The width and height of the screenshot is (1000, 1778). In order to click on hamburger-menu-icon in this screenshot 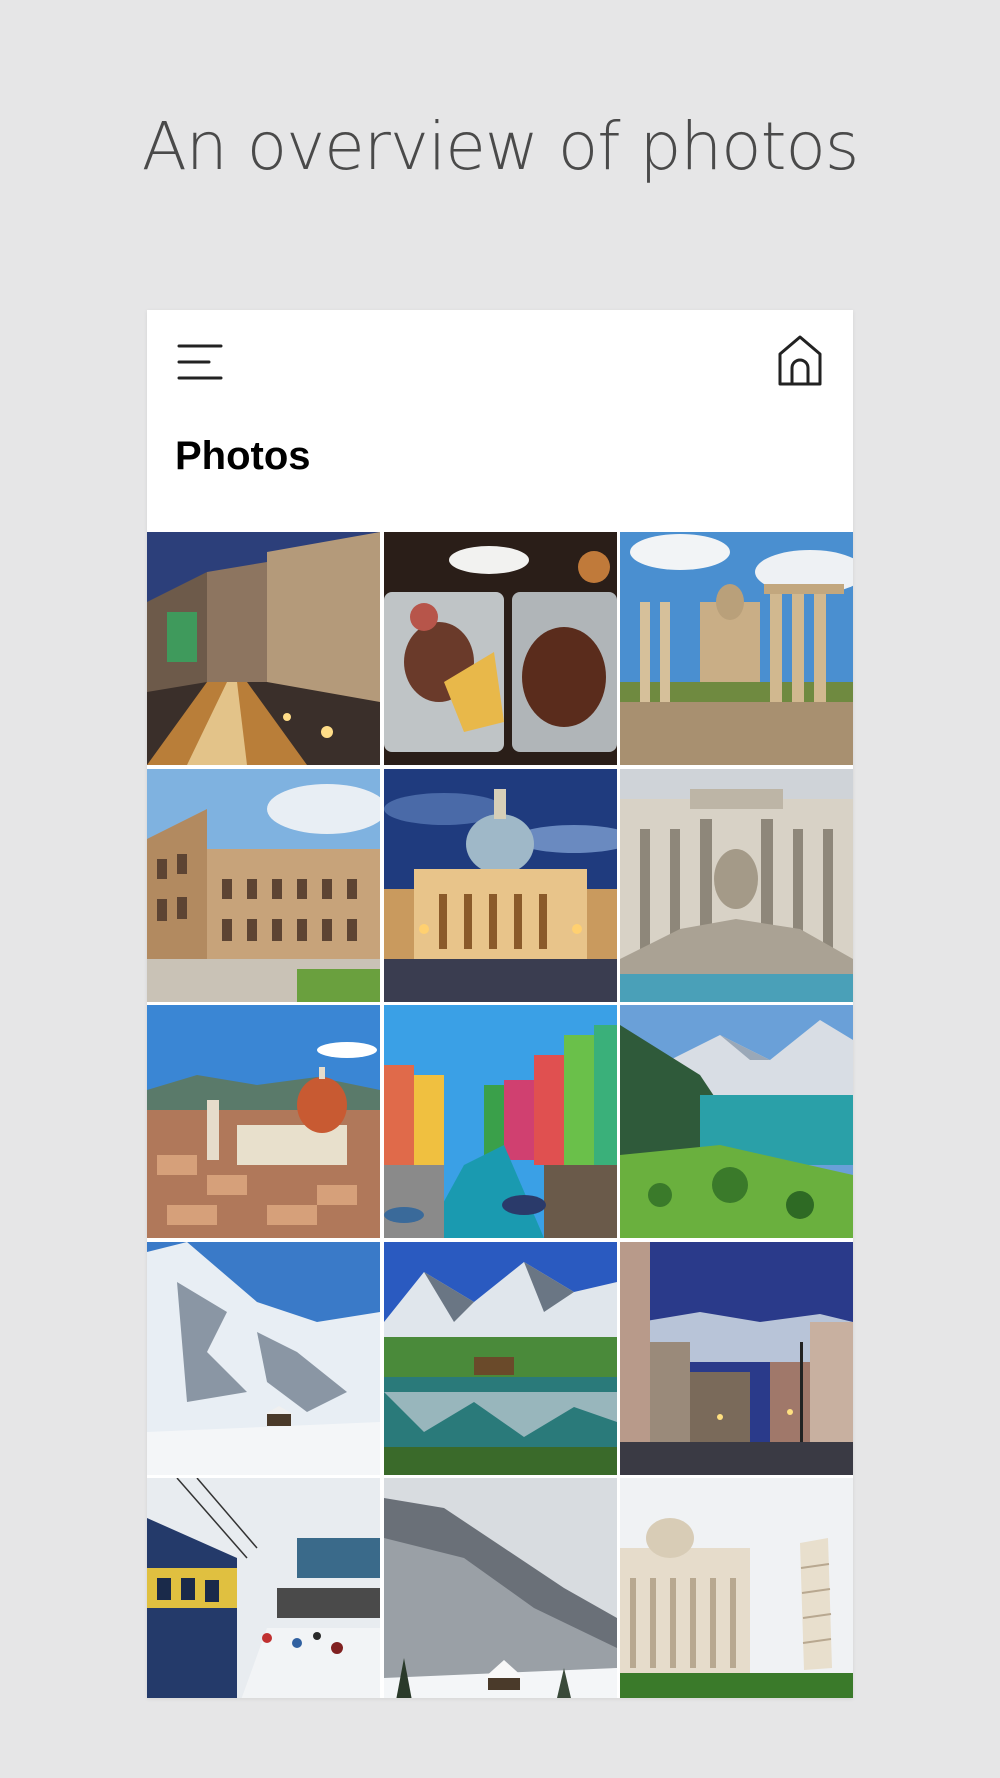, I will do `click(200, 362)`.